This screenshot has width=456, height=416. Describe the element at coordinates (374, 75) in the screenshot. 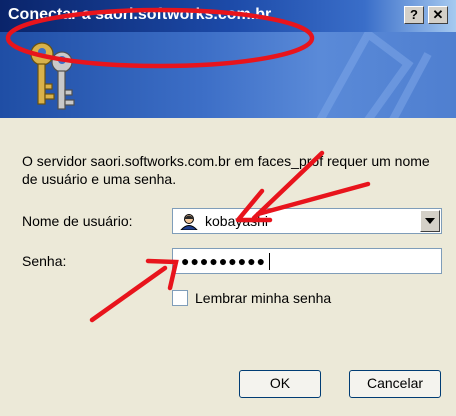

I see `banner-watermark-icon` at that location.